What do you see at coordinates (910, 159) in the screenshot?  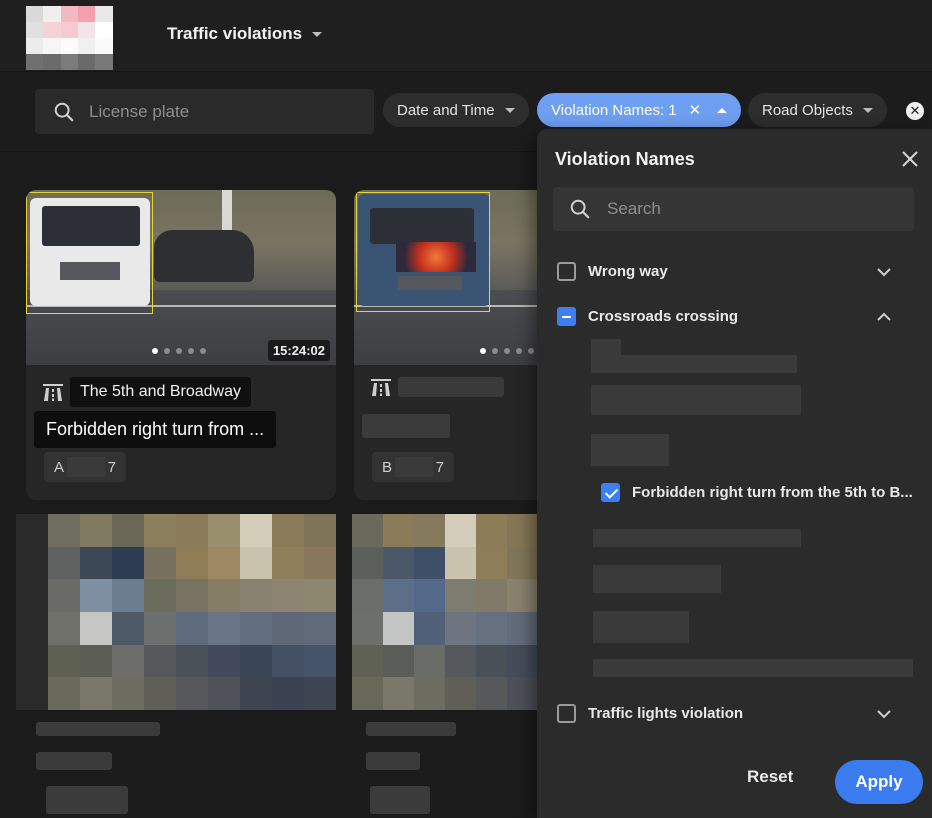 I see `close-icon` at bounding box center [910, 159].